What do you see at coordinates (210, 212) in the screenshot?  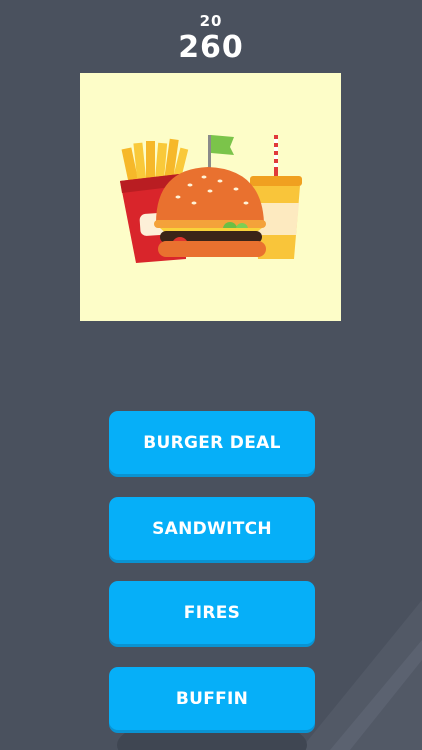 I see `burger-icon` at bounding box center [210, 212].